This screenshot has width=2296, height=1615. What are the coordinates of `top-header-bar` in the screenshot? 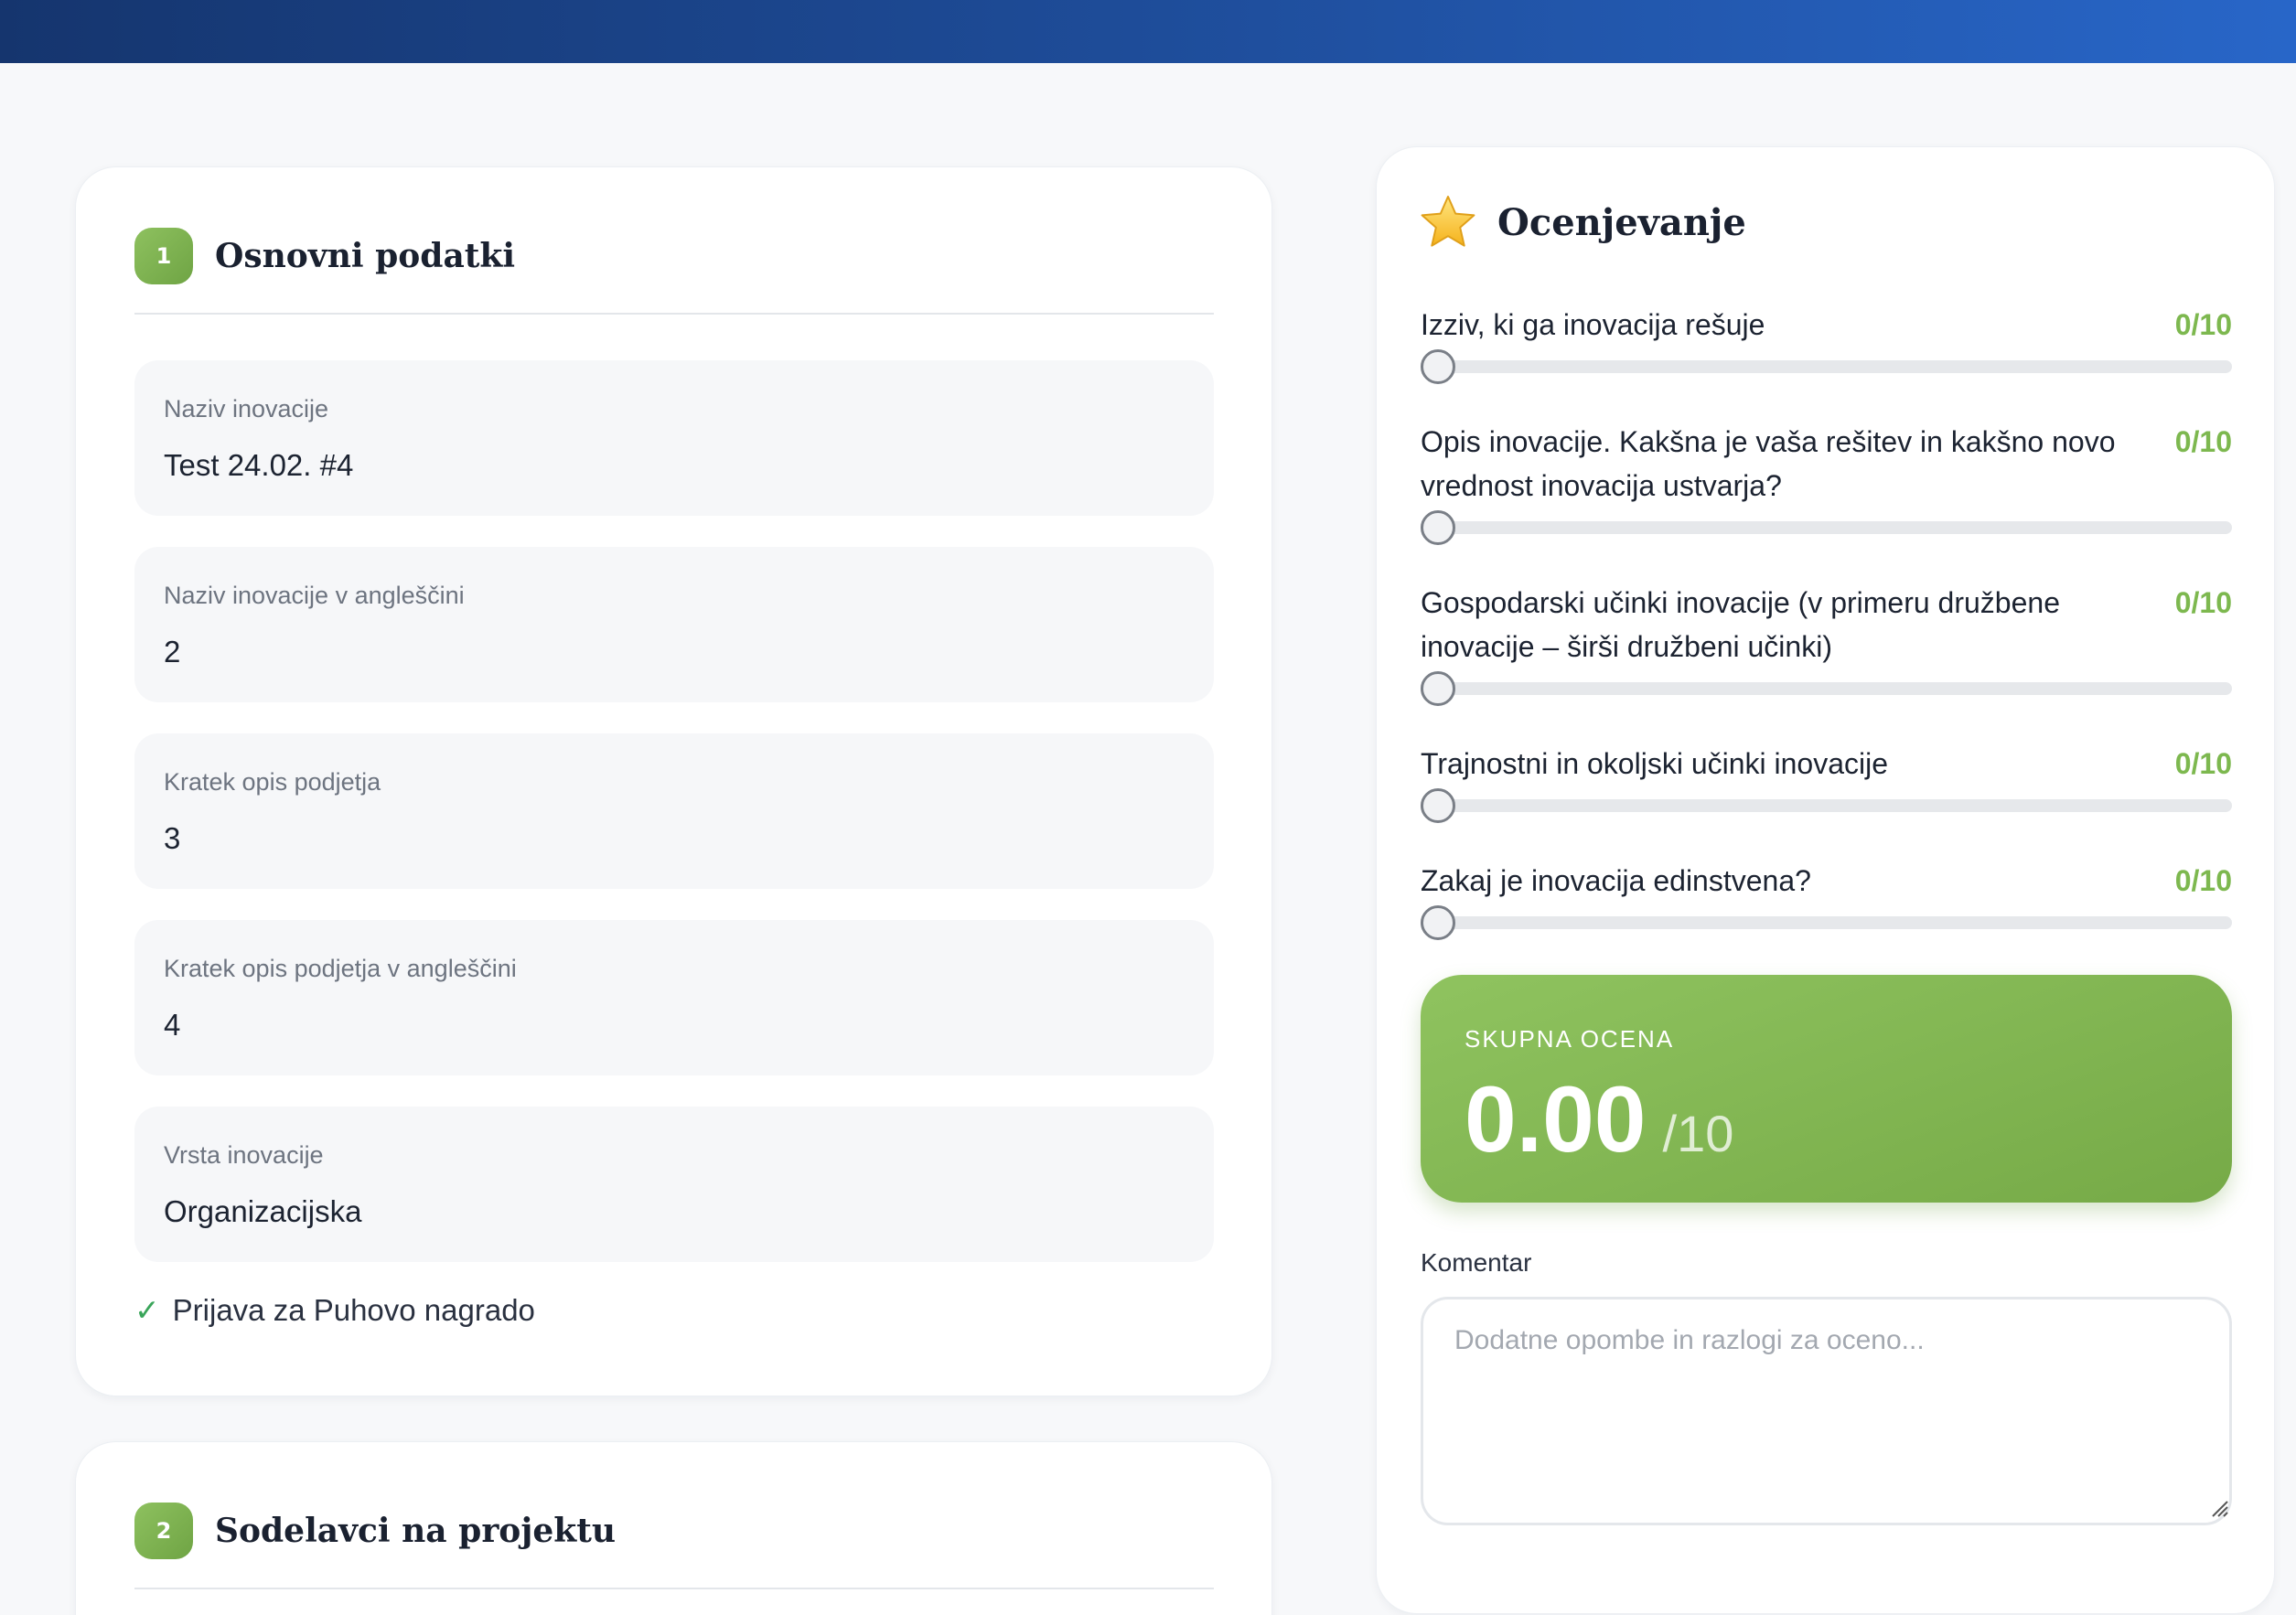 It's located at (1148, 31).